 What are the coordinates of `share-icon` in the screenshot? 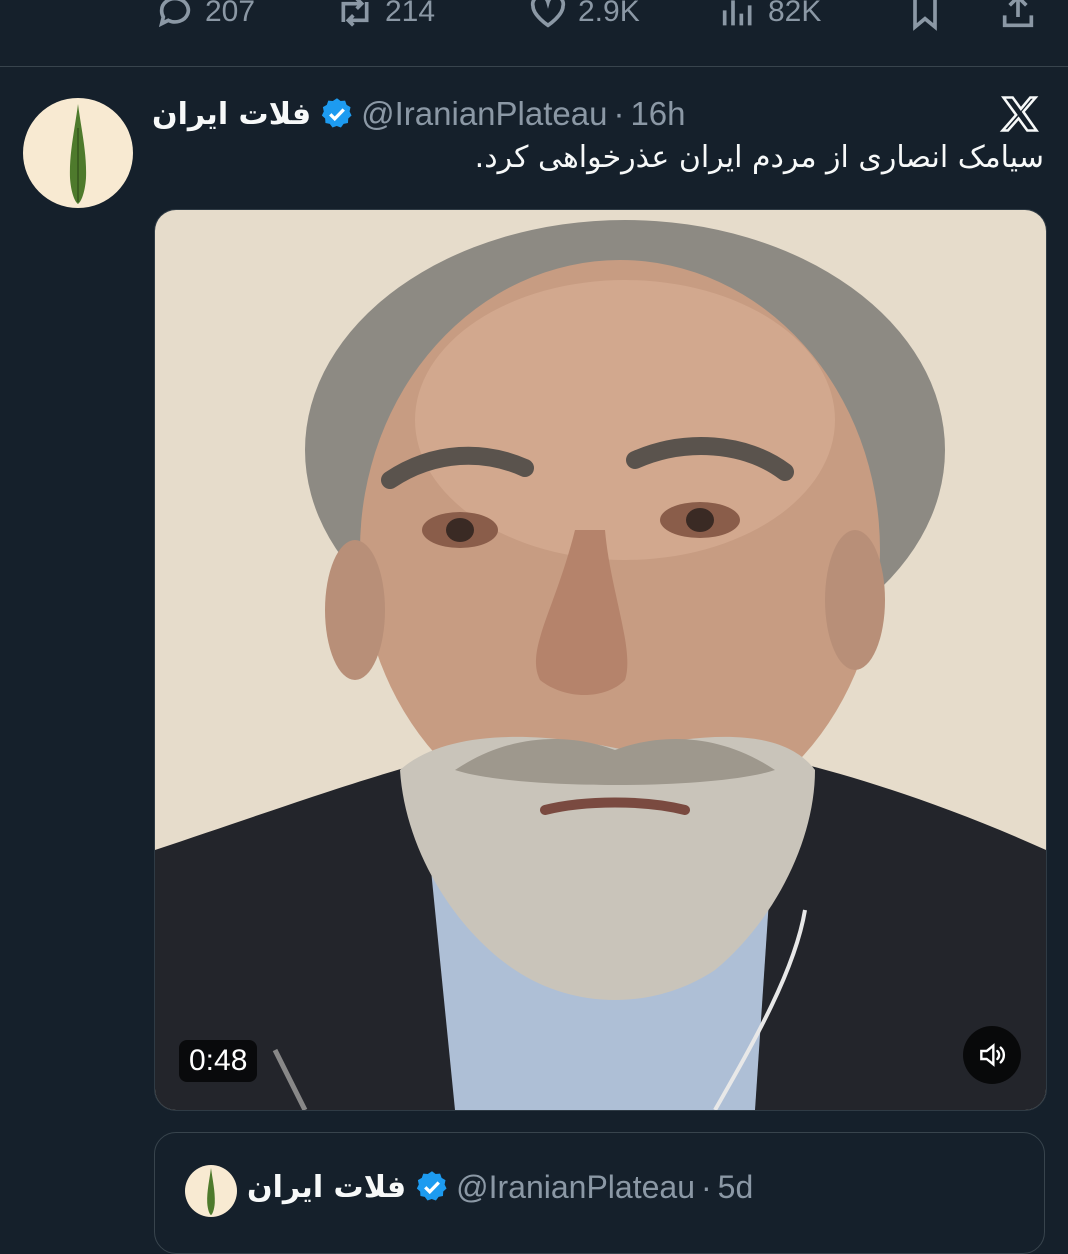 It's located at (1018, 14).